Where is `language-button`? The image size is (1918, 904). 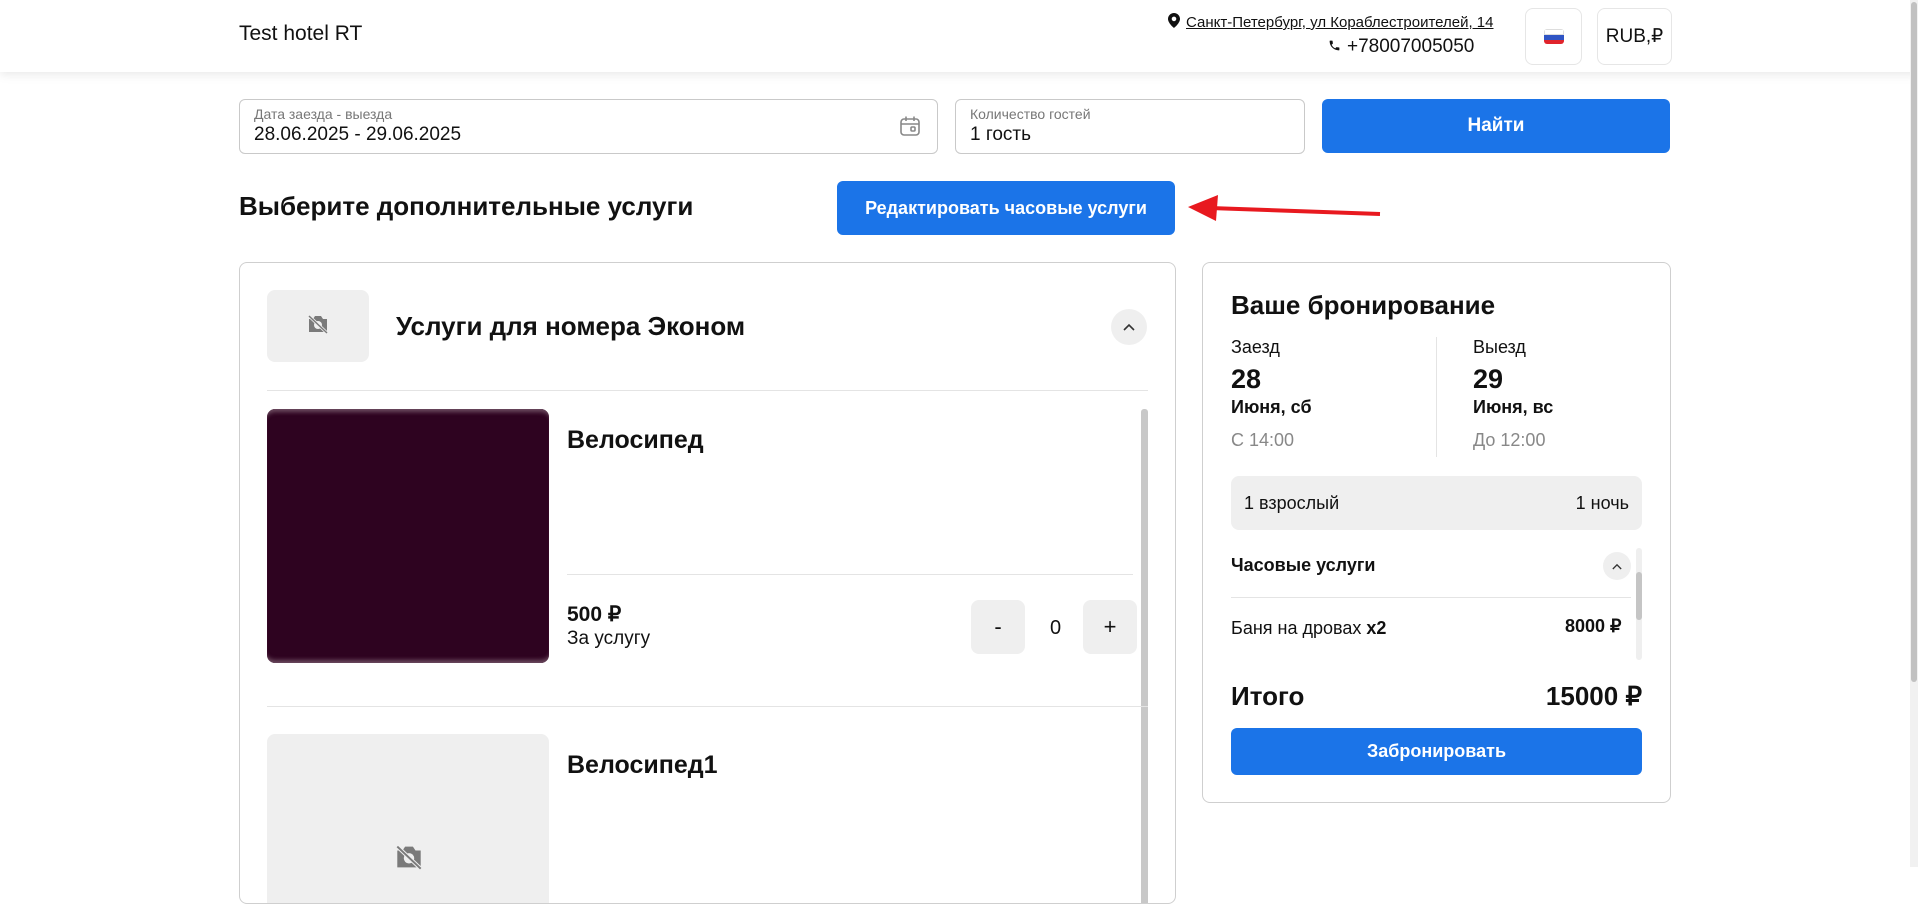
language-button is located at coordinates (1553, 36).